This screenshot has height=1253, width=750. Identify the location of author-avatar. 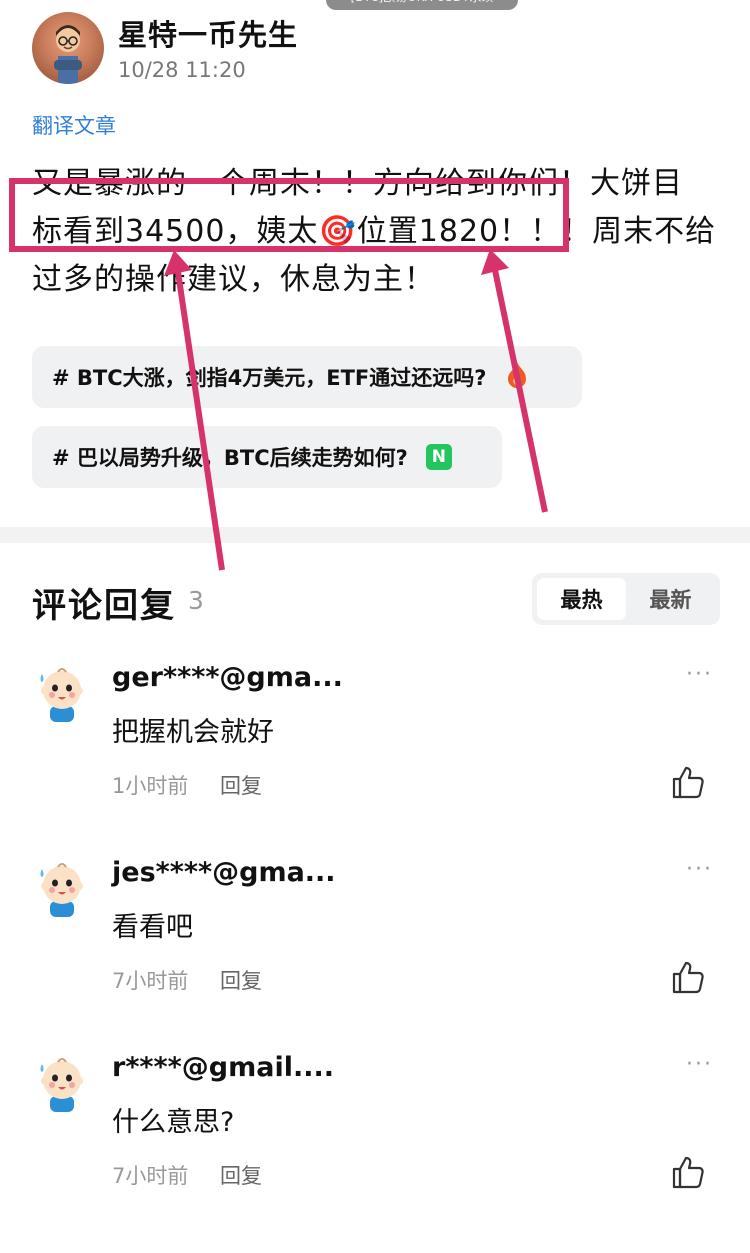
(68, 48).